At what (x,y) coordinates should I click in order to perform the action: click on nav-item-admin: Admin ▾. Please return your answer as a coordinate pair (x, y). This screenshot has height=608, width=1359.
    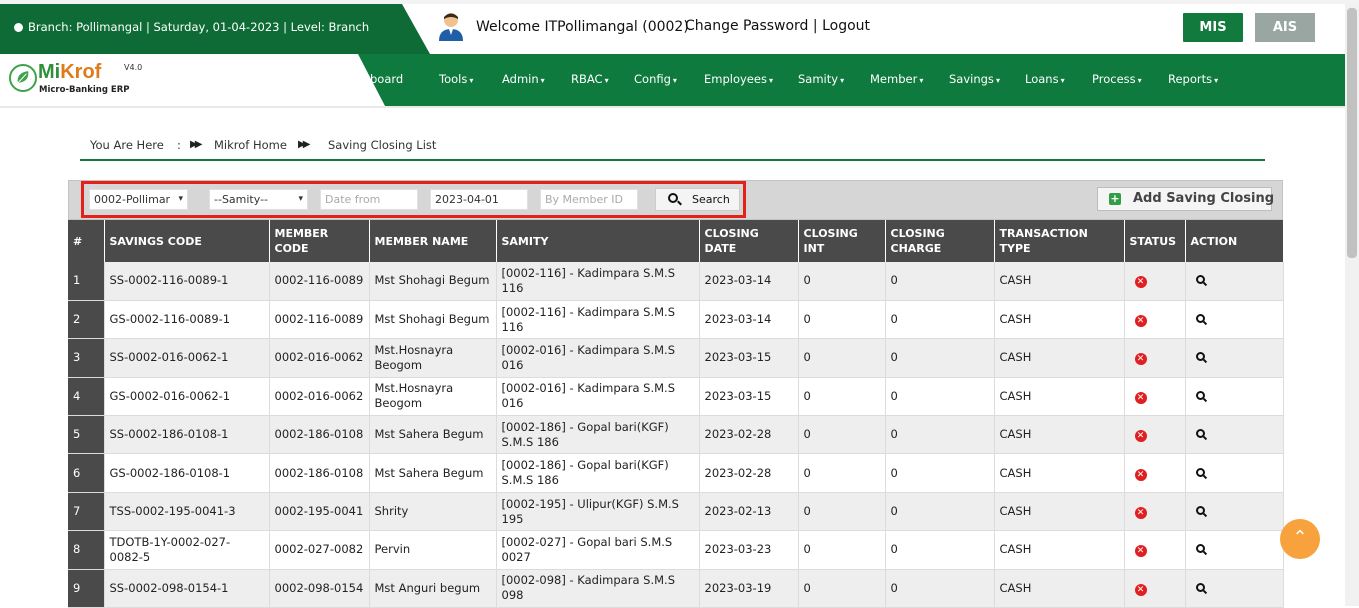
    Looking at the image, I should click on (523, 79).